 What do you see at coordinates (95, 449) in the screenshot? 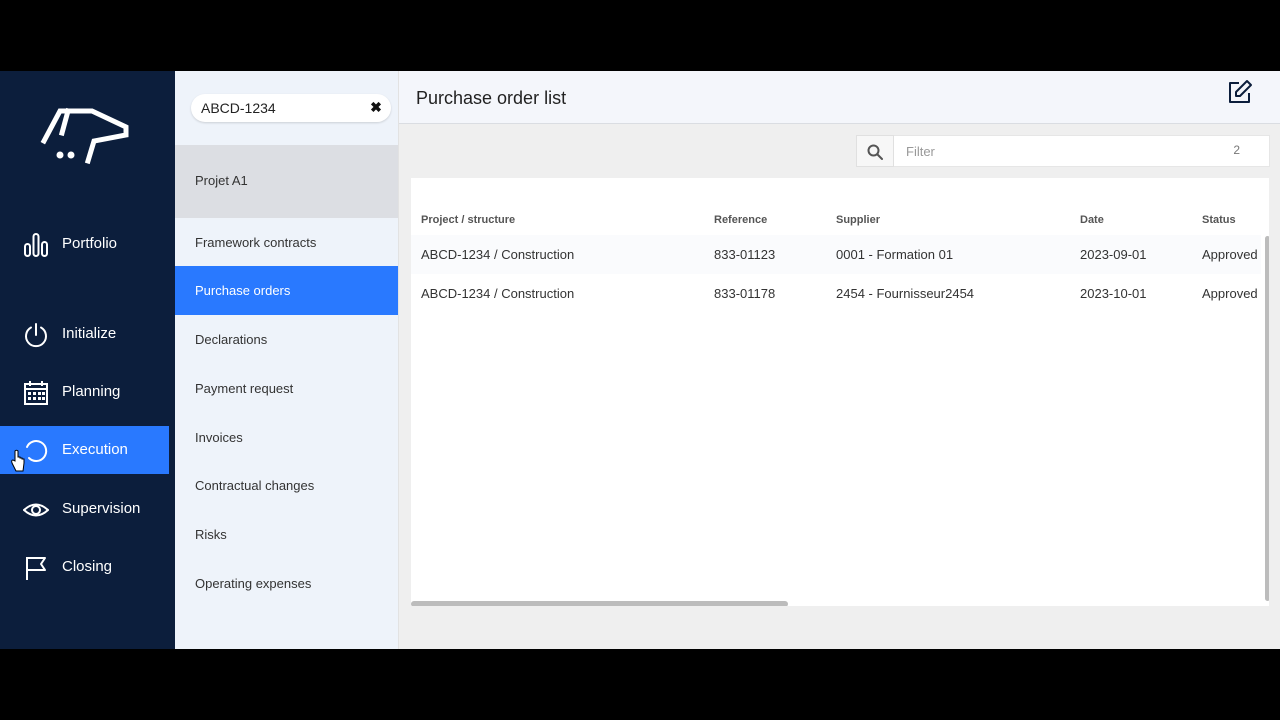
I see `nav-item-label: Execution` at bounding box center [95, 449].